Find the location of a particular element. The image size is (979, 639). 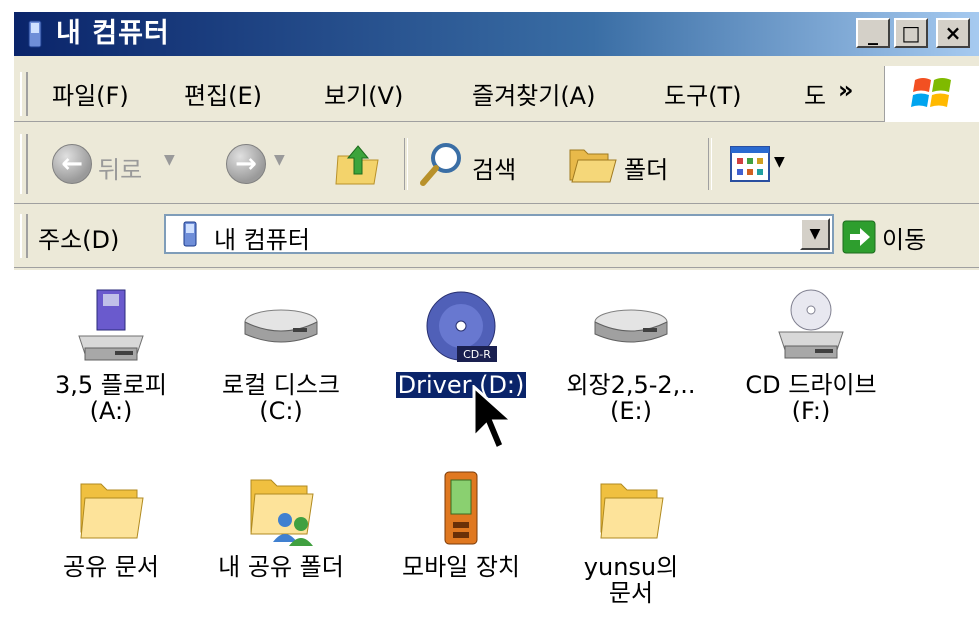

address-grip is located at coordinates (24, 236).